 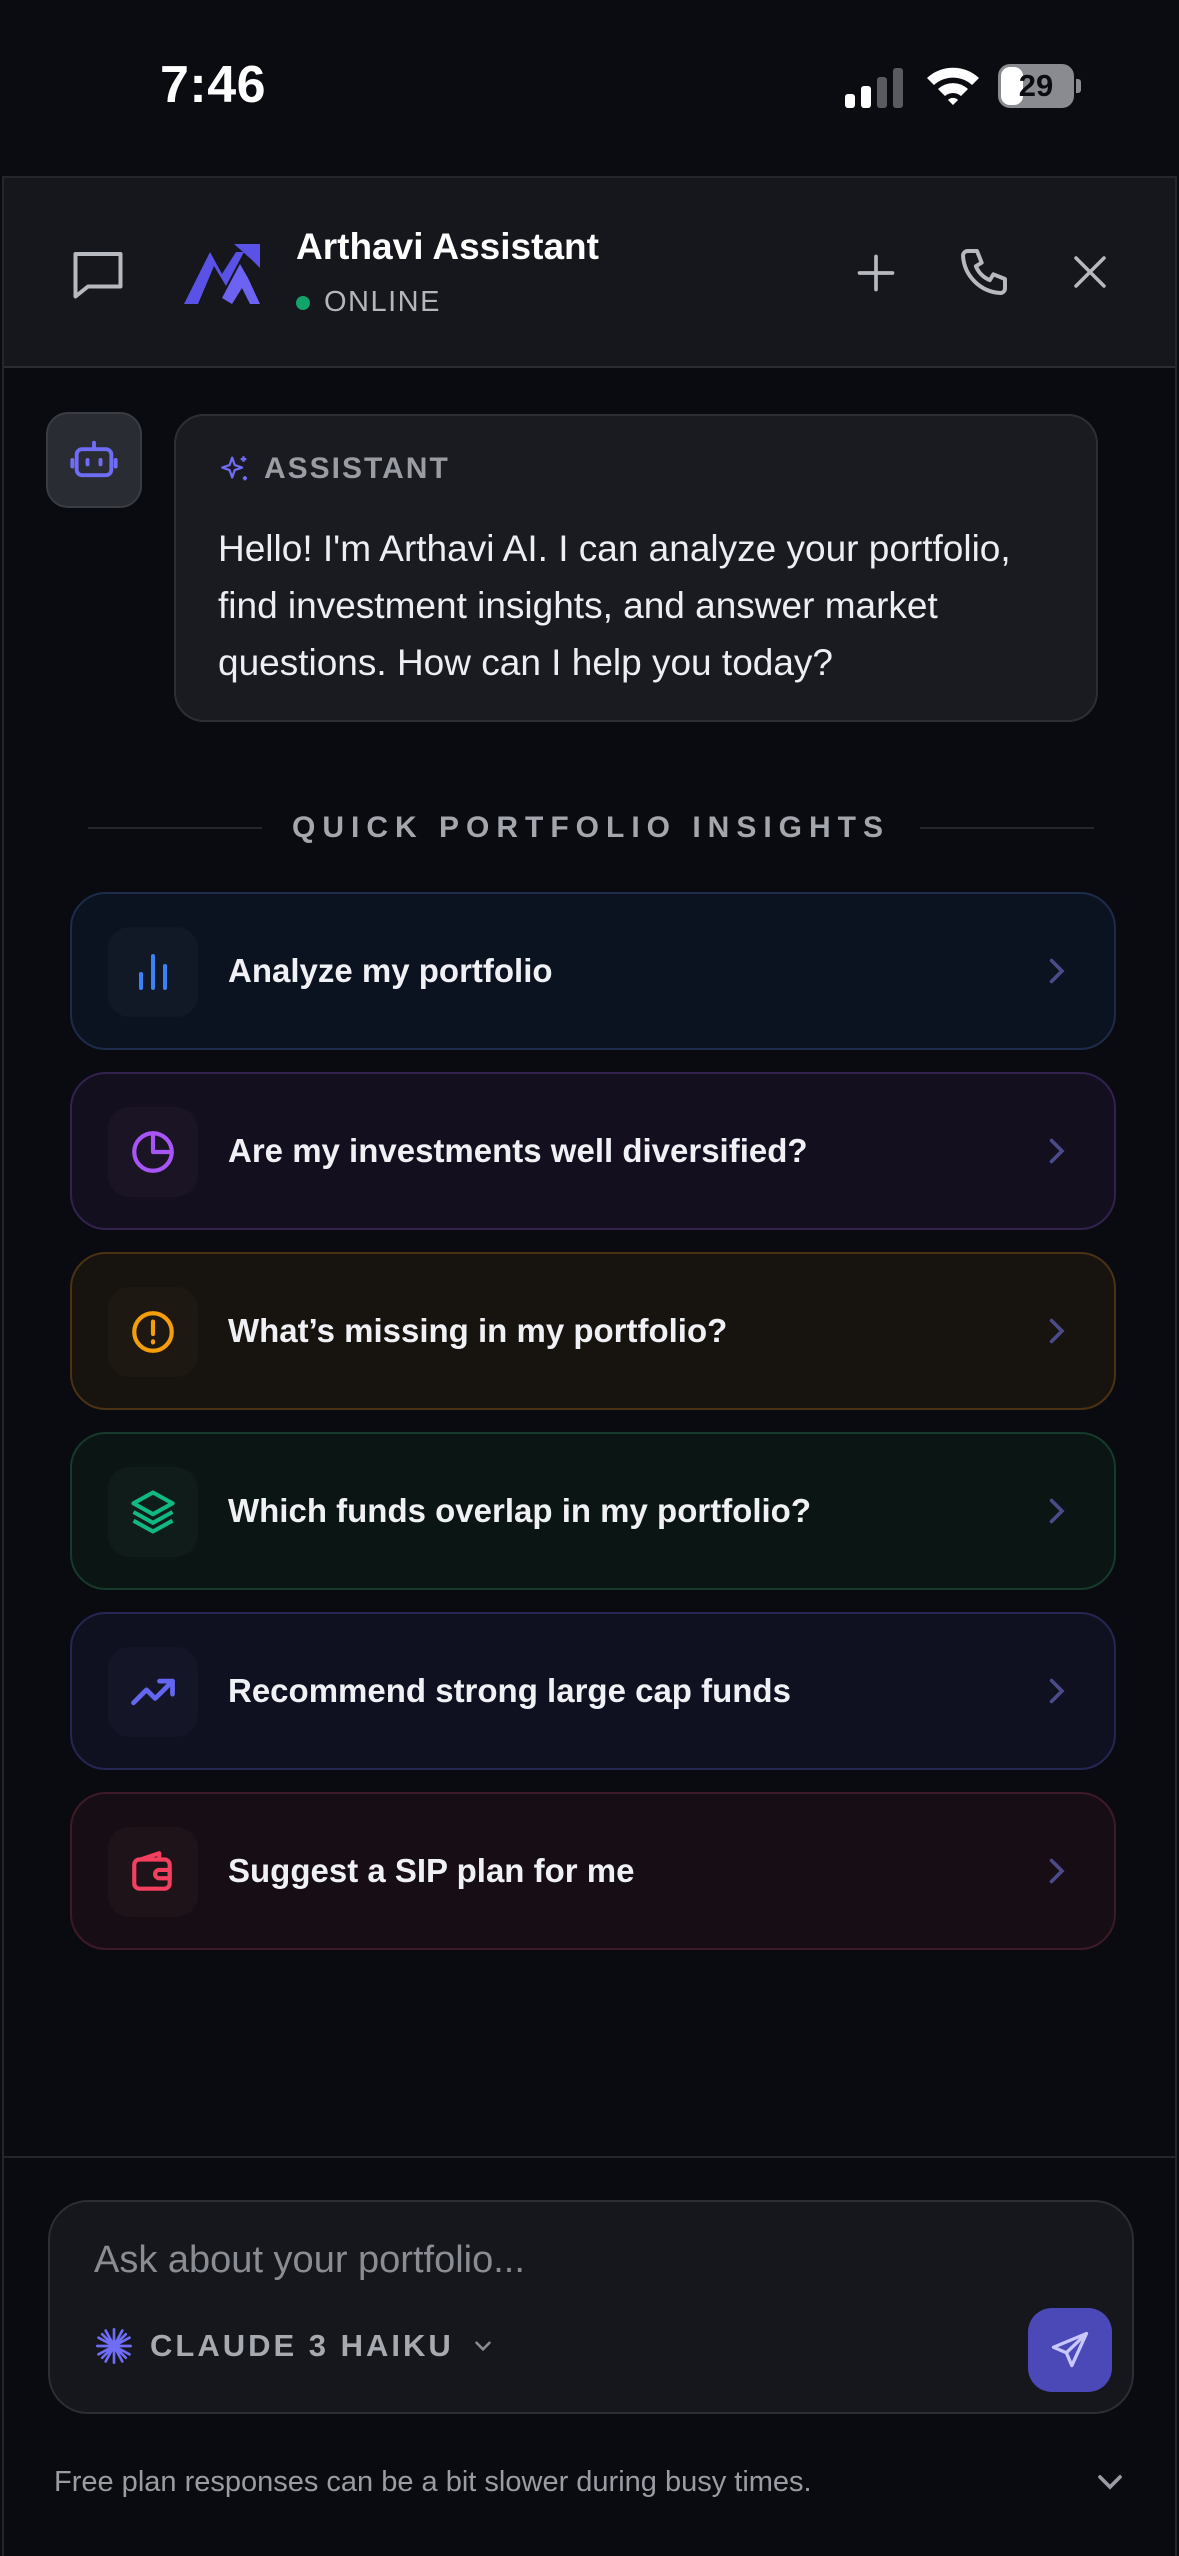 I want to click on new-chat-button, so click(x=876, y=273).